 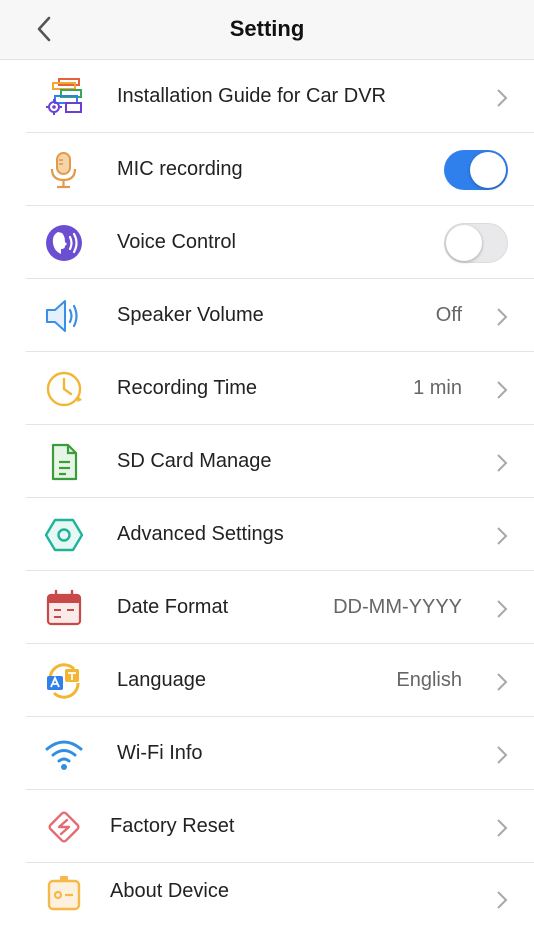 I want to click on setting-value: English, so click(x=429, y=680).